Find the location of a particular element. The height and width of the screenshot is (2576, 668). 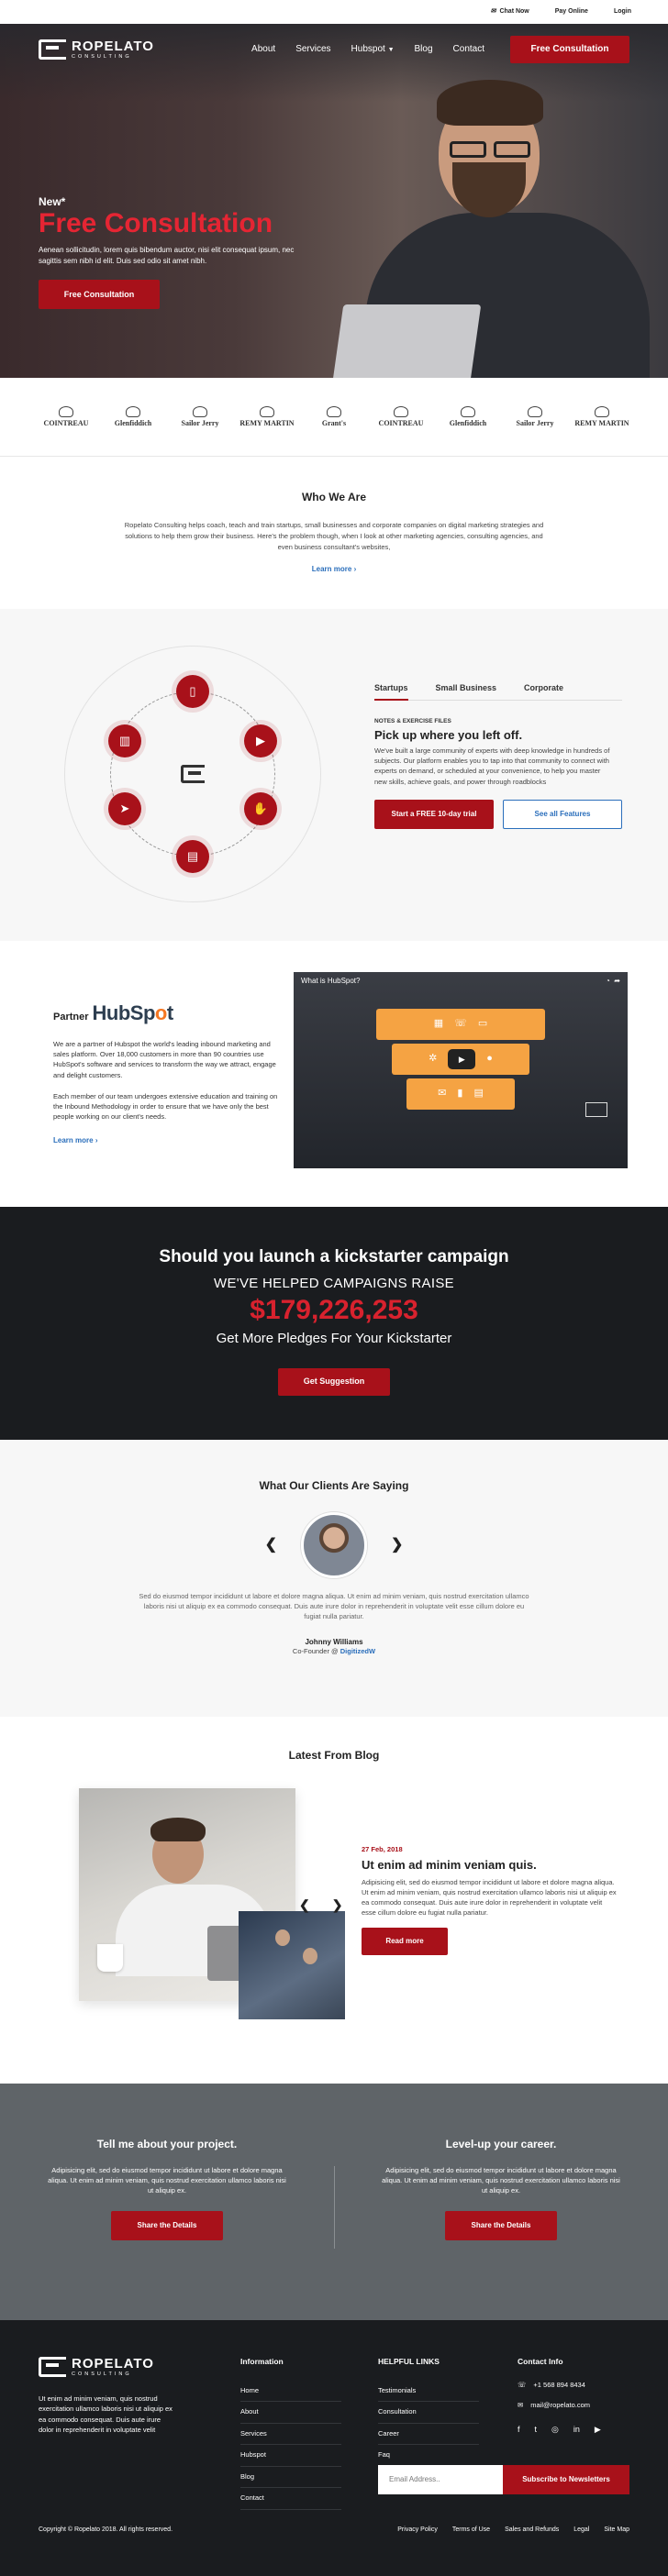

top-bar: ✉ Chat Now Pay Online Login is located at coordinates (334, 12).